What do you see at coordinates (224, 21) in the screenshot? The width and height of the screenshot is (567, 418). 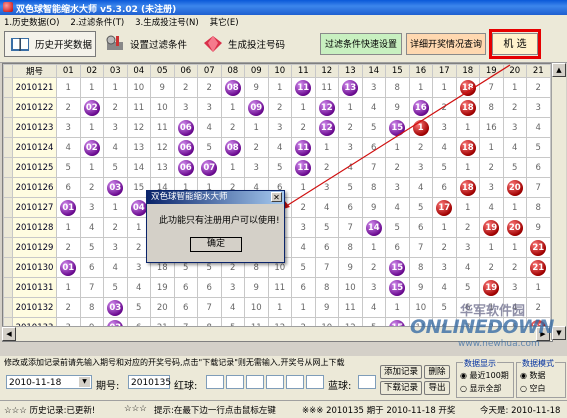 I see `menu-other: 其它(E)` at bounding box center [224, 21].